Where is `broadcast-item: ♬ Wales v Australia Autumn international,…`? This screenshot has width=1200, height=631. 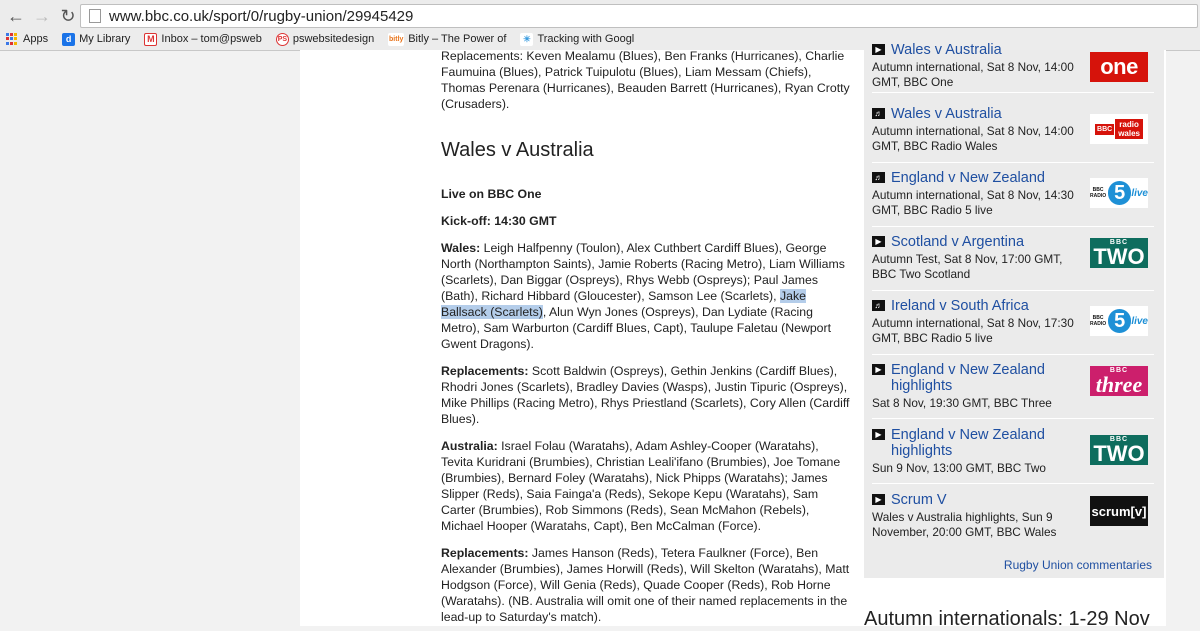 broadcast-item: ♬ Wales v Australia Autumn international,… is located at coordinates (1013, 134).